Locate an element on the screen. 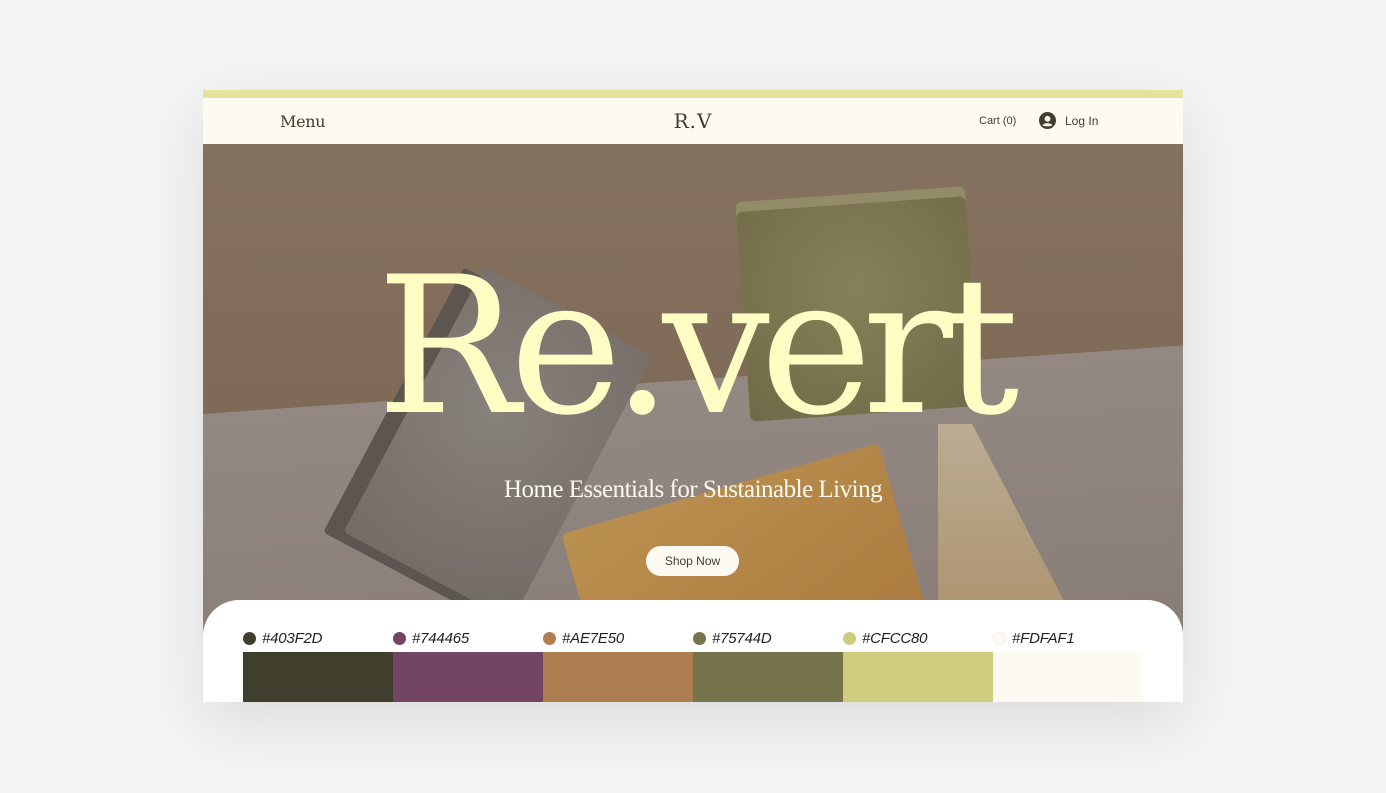 Image resolution: width=1386 pixels, height=793 pixels. palette-label: #AE7E50 is located at coordinates (618, 638).